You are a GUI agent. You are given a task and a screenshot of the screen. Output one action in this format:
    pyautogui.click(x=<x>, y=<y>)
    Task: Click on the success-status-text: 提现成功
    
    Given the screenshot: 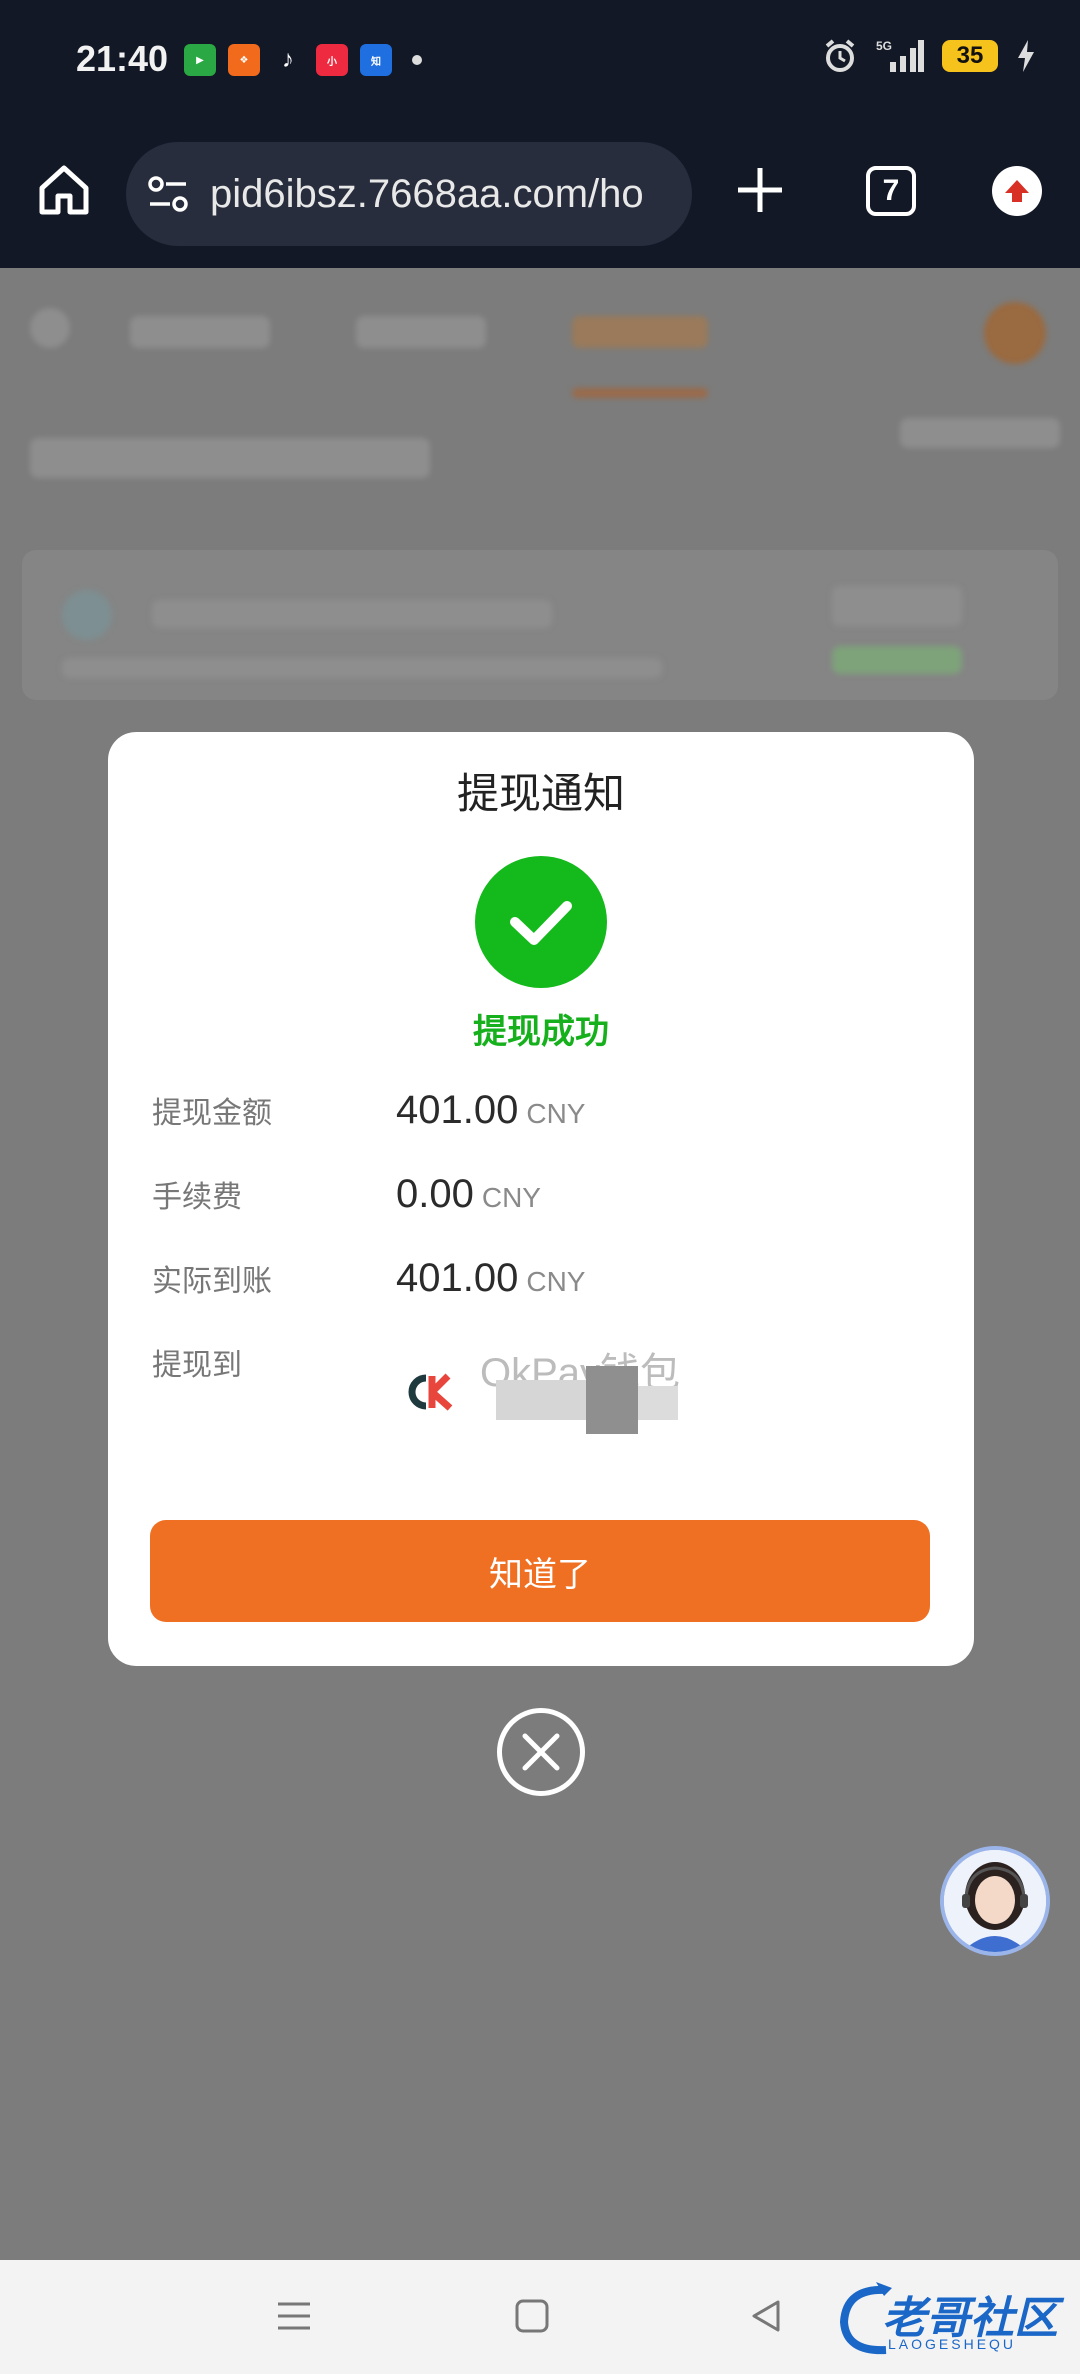 What is the action you would take?
    pyautogui.click(x=541, y=1032)
    